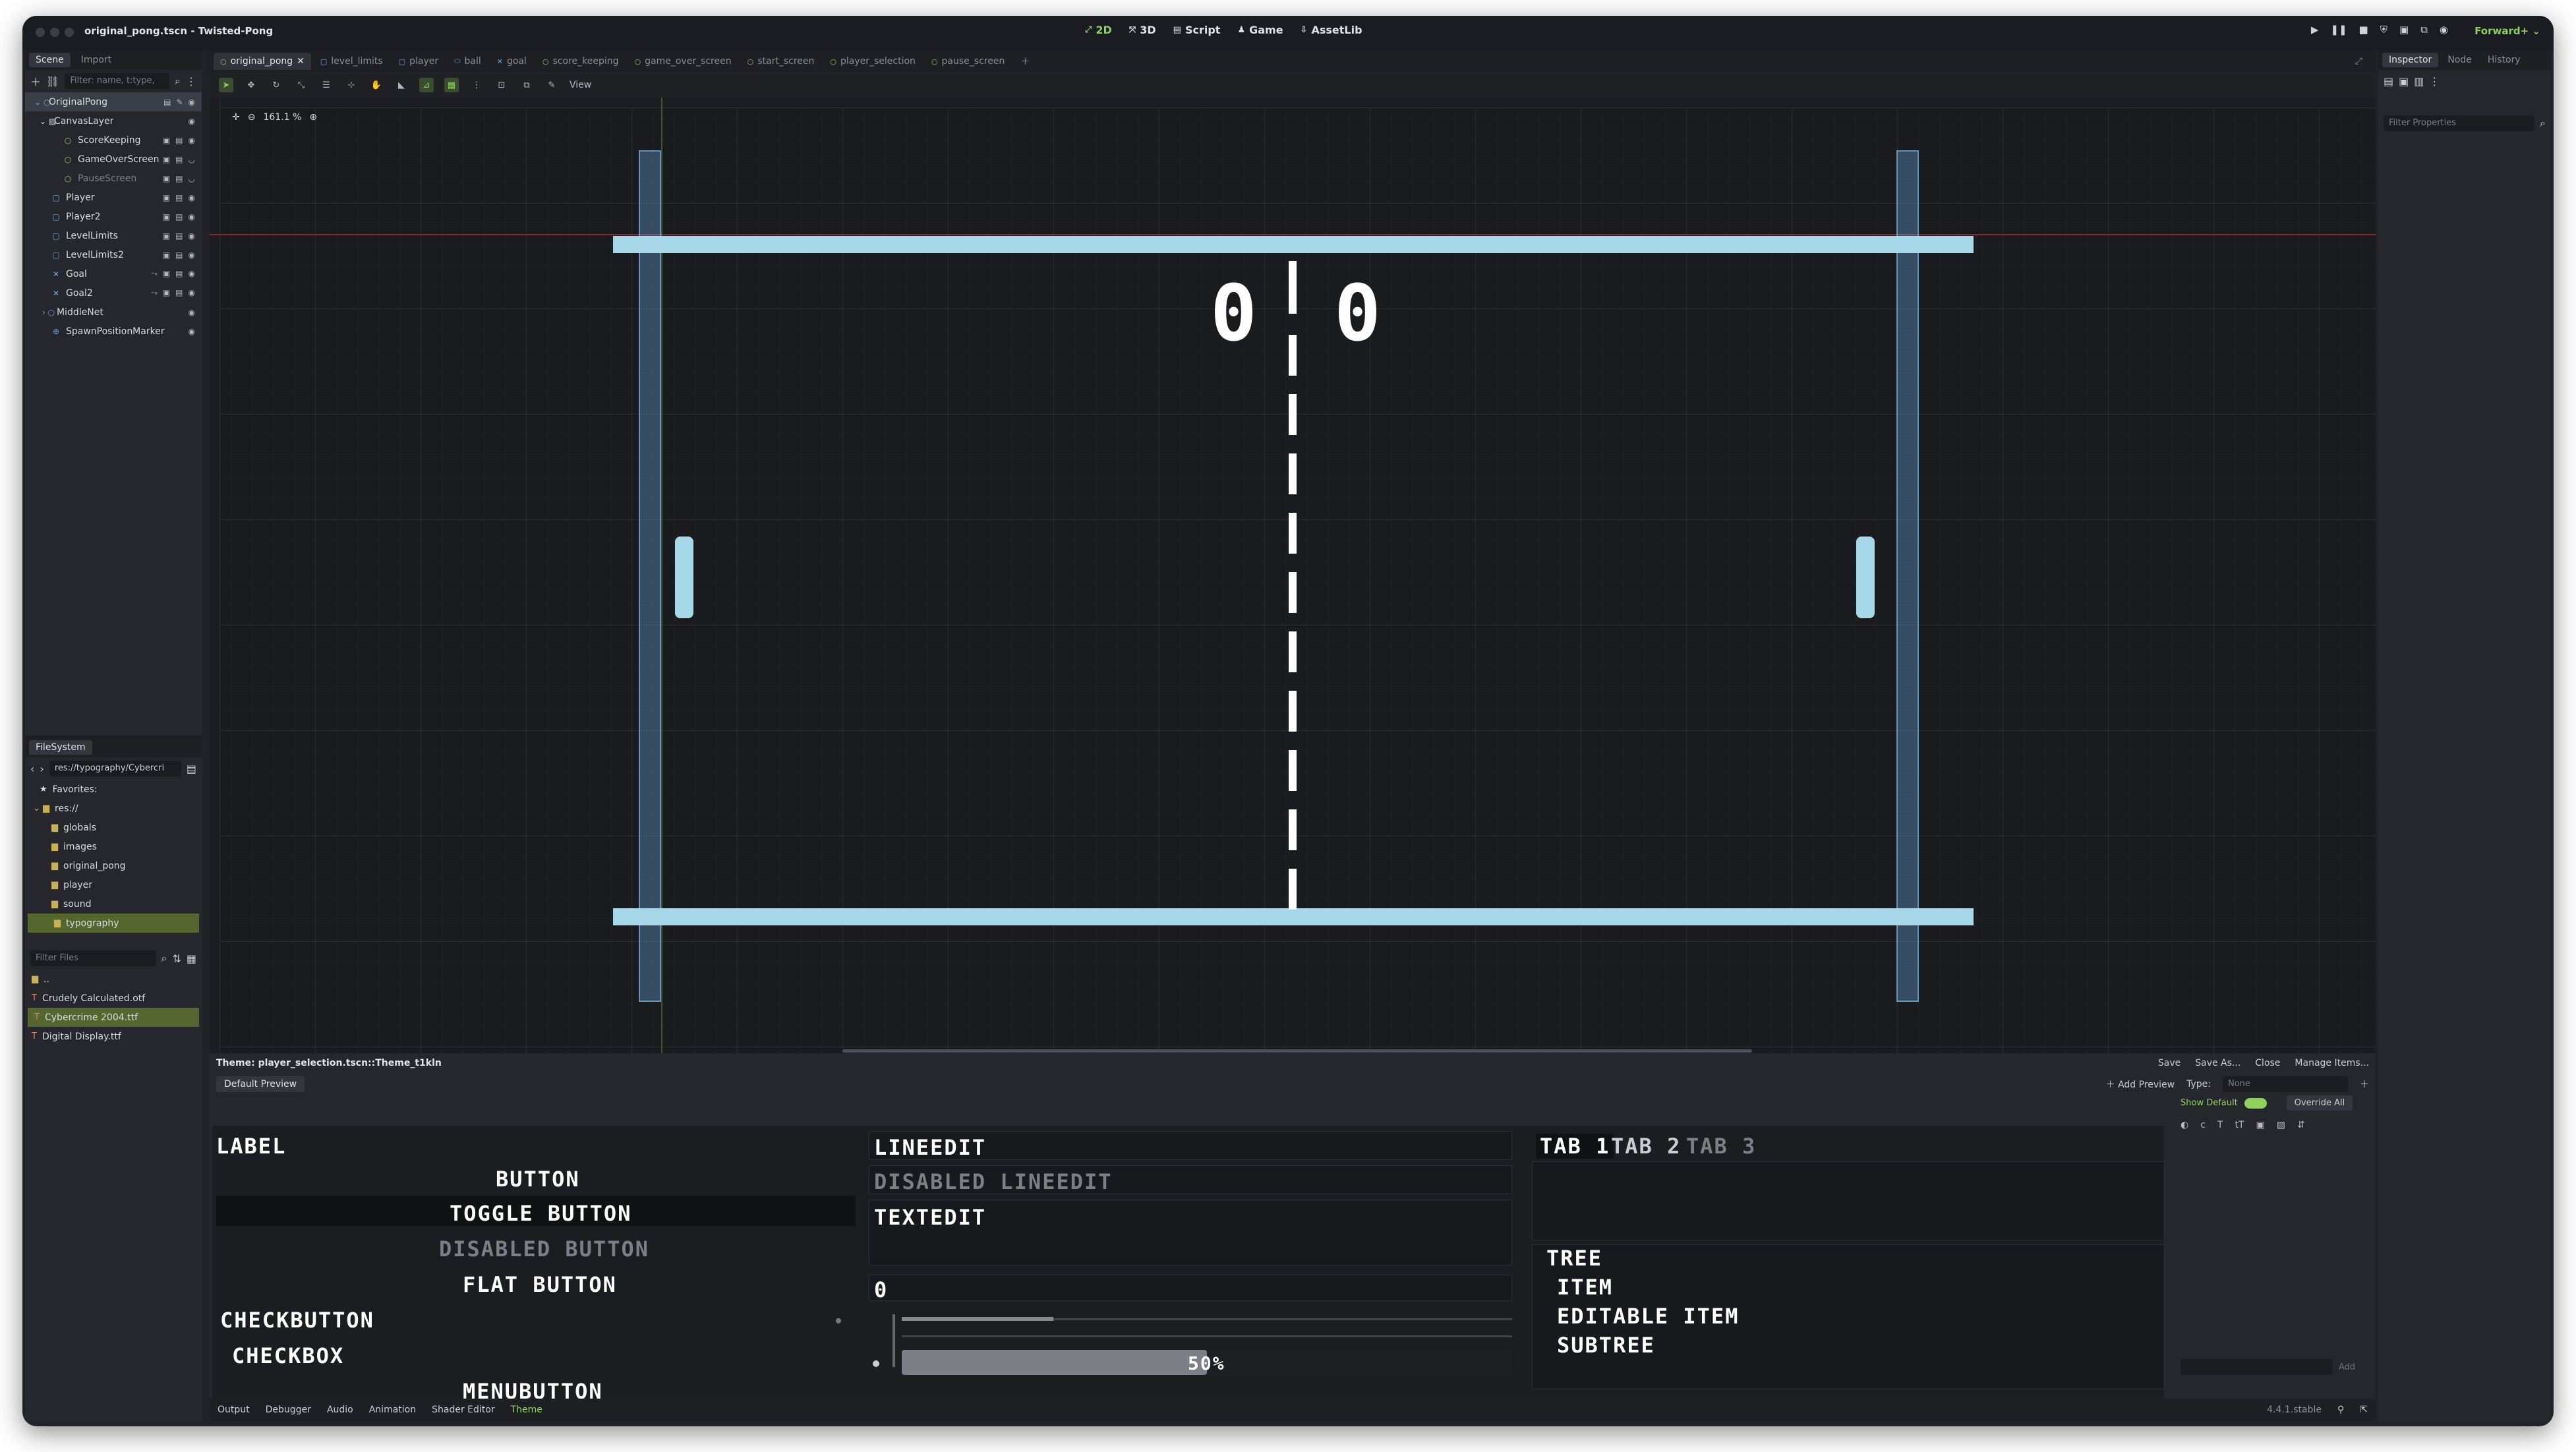 The height and width of the screenshot is (1452, 2576). Describe the element at coordinates (2383, 30) in the screenshot. I see `remote-debug-icon: ⛨` at that location.